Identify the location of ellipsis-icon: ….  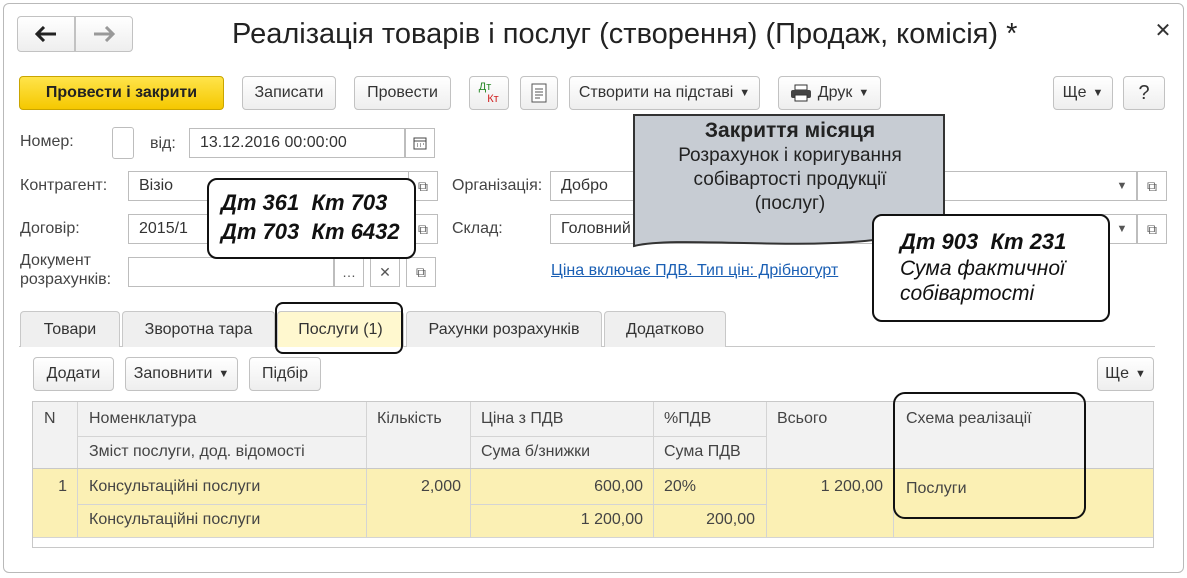
(349, 272).